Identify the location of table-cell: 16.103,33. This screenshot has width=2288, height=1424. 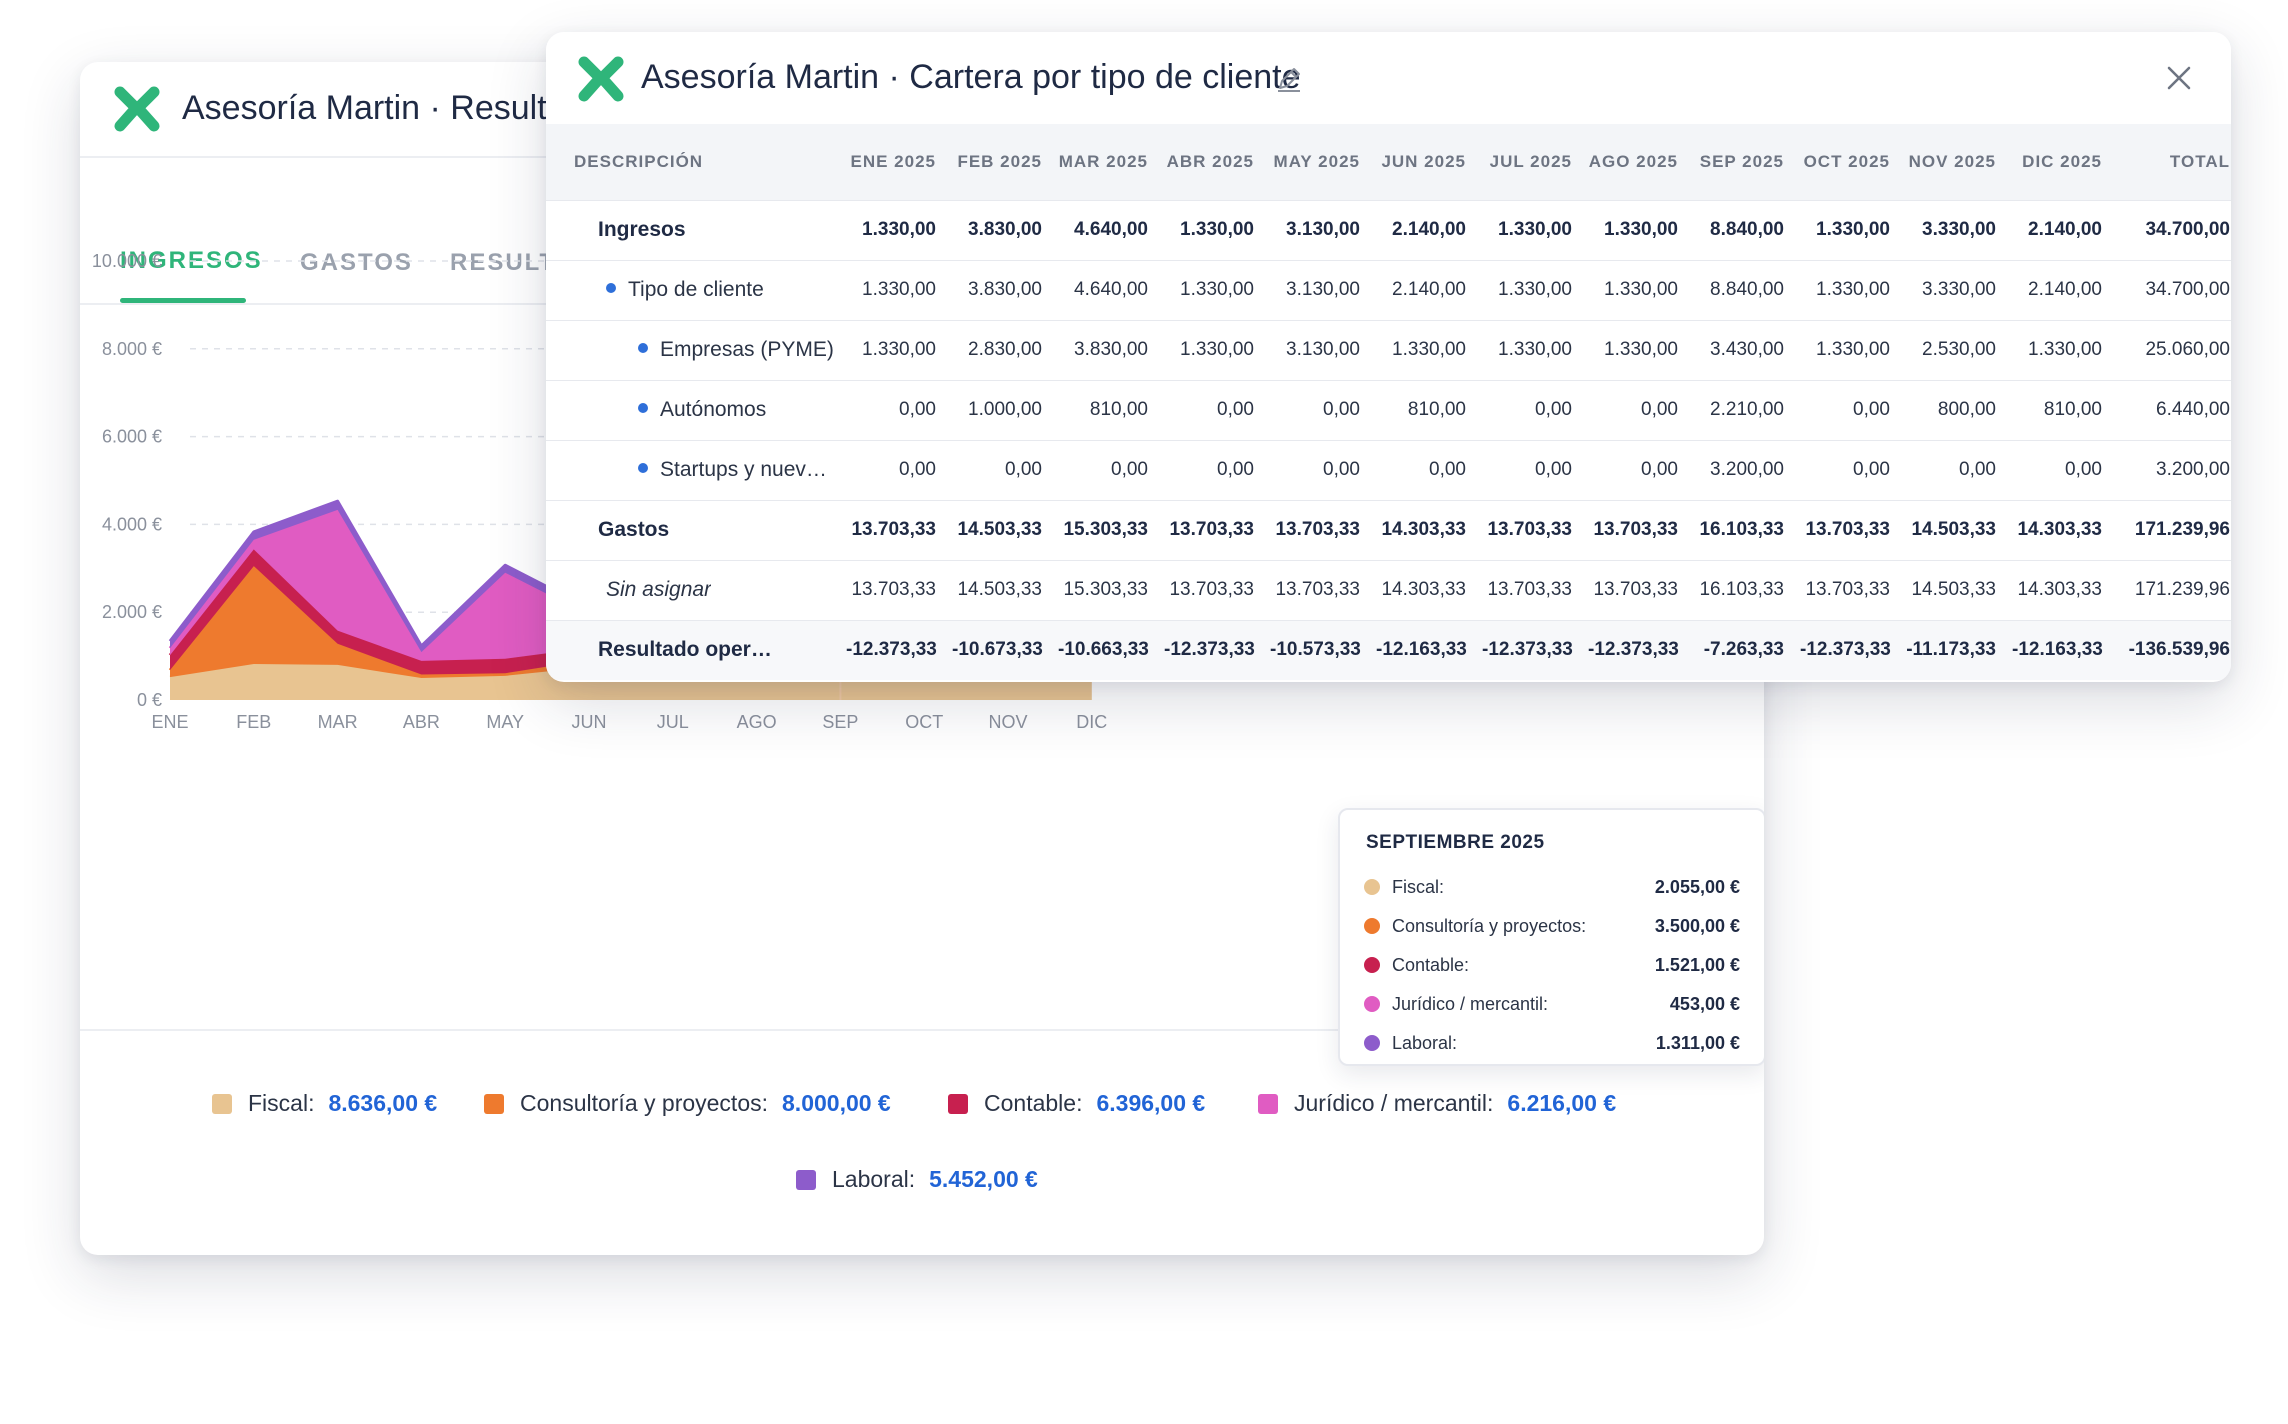
(1741, 589).